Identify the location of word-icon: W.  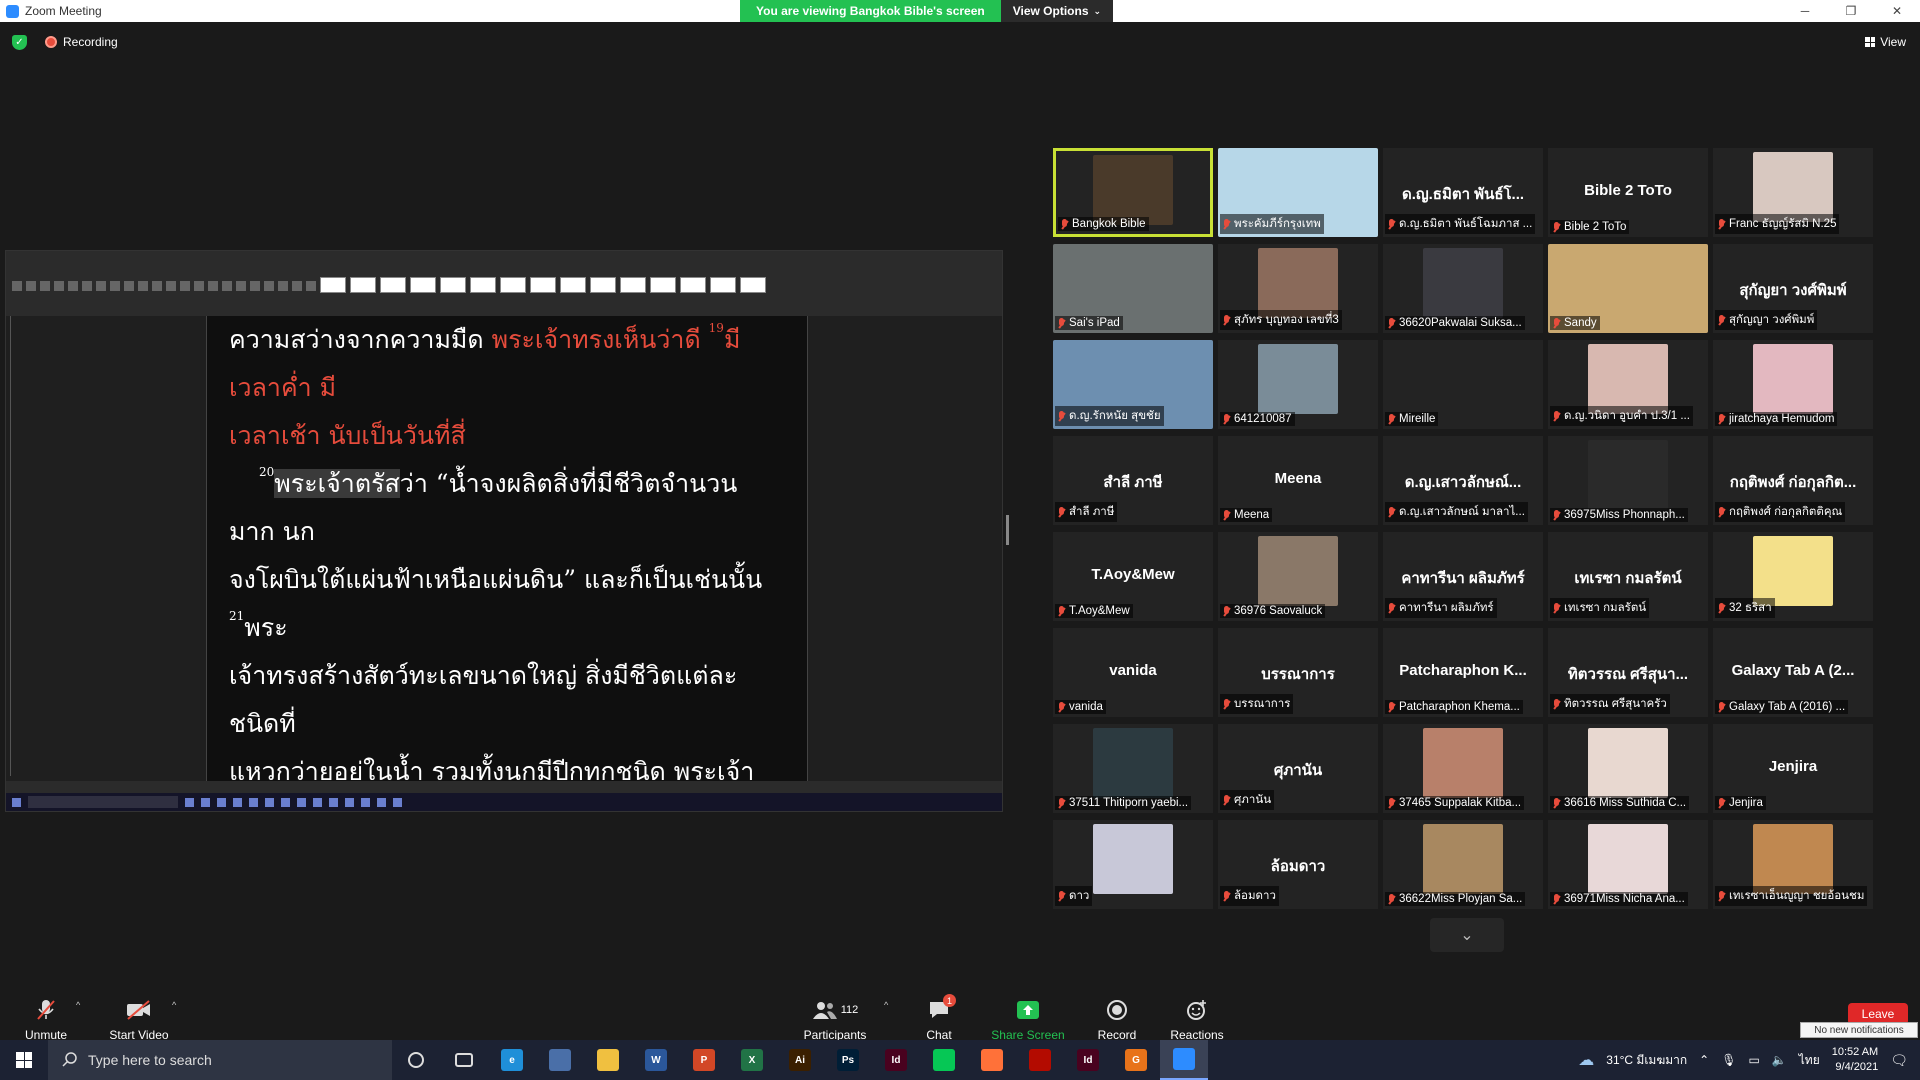
(656, 1060).